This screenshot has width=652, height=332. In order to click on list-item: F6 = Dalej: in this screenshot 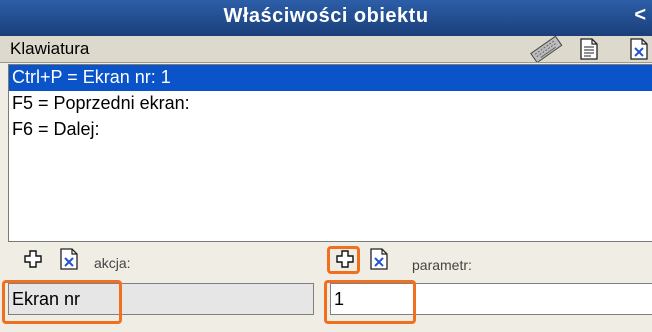, I will do `click(330, 130)`.